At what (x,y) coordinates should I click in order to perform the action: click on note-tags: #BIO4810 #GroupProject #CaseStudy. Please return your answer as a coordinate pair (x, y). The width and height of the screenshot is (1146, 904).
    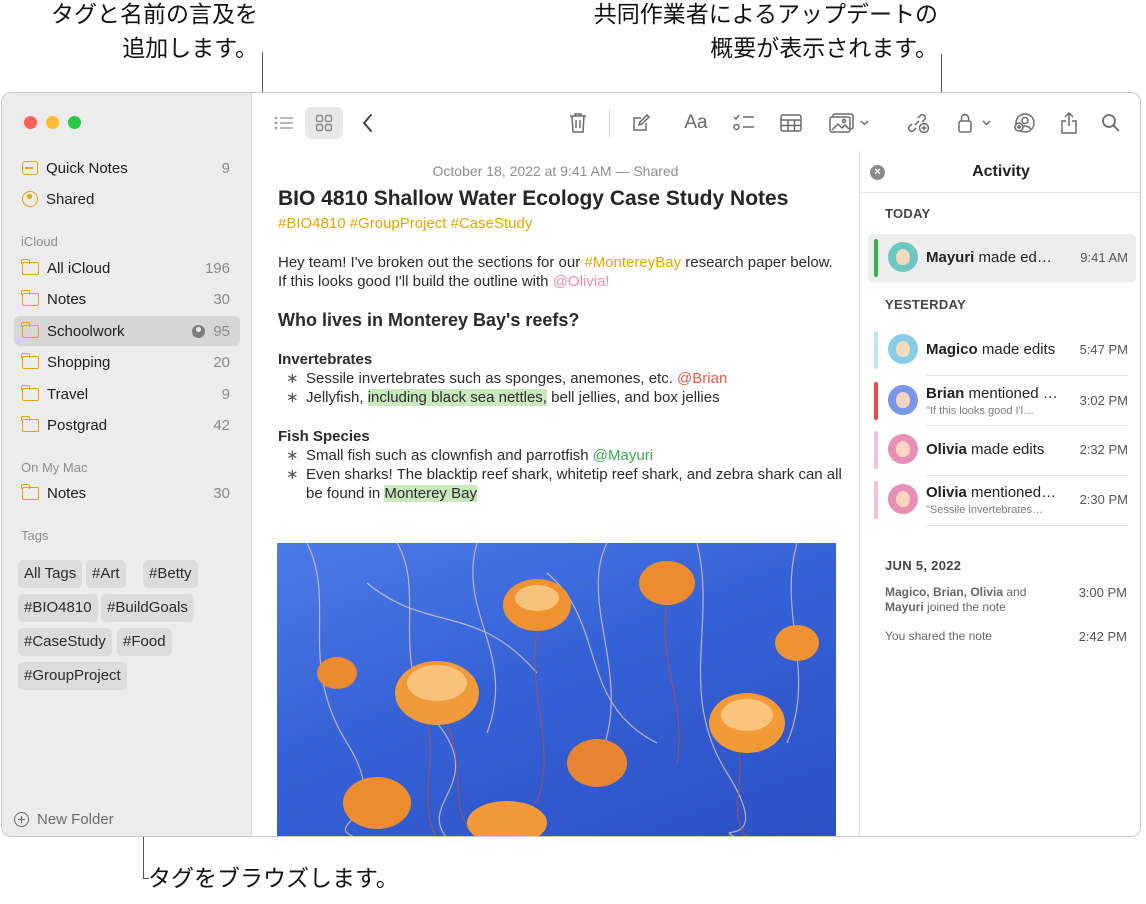
    Looking at the image, I should click on (405, 223).